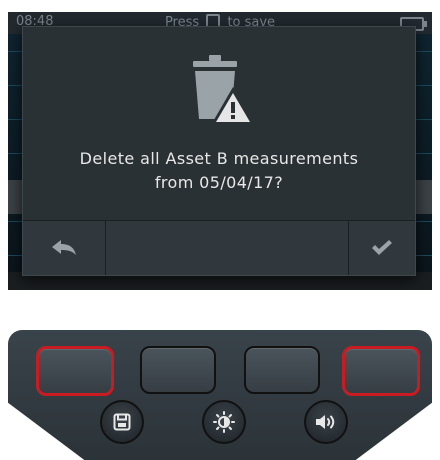  I want to click on volume-key, so click(326, 422).